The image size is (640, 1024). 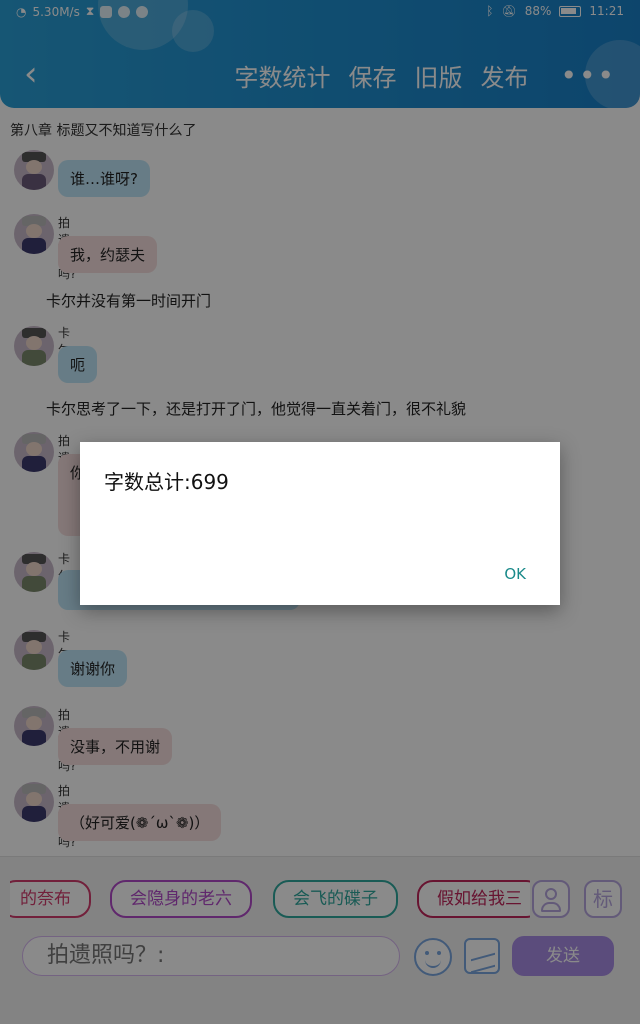 I want to click on ok-button: OK, so click(x=515, y=574).